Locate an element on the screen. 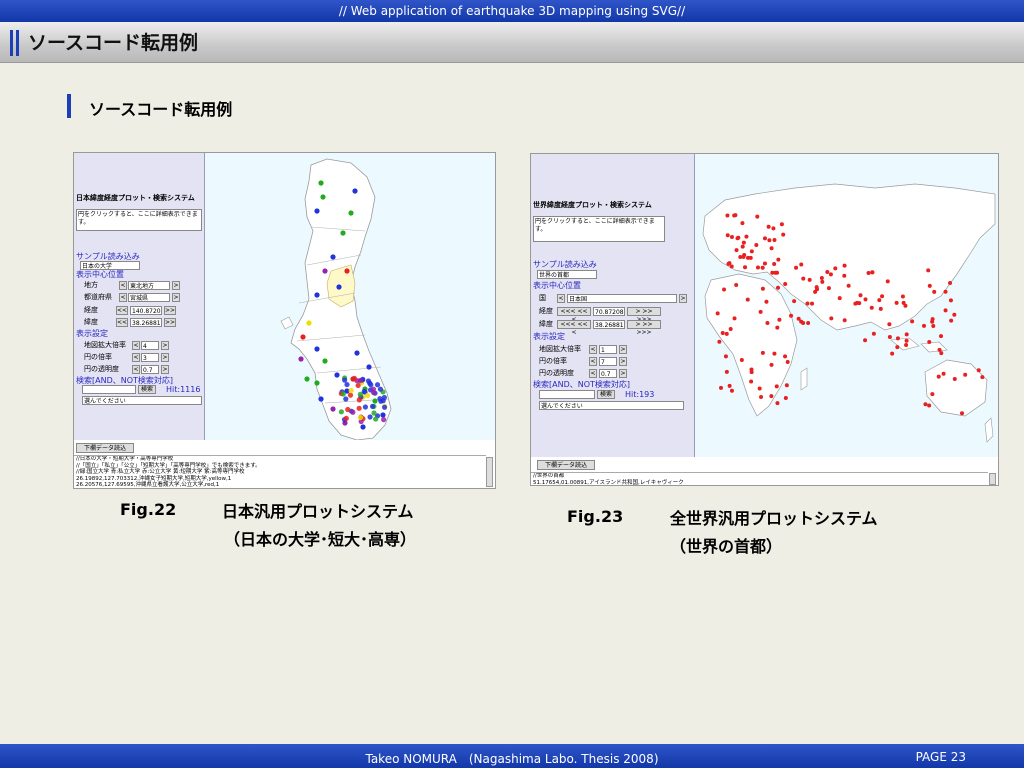  circle-select: 3 is located at coordinates (150, 357).